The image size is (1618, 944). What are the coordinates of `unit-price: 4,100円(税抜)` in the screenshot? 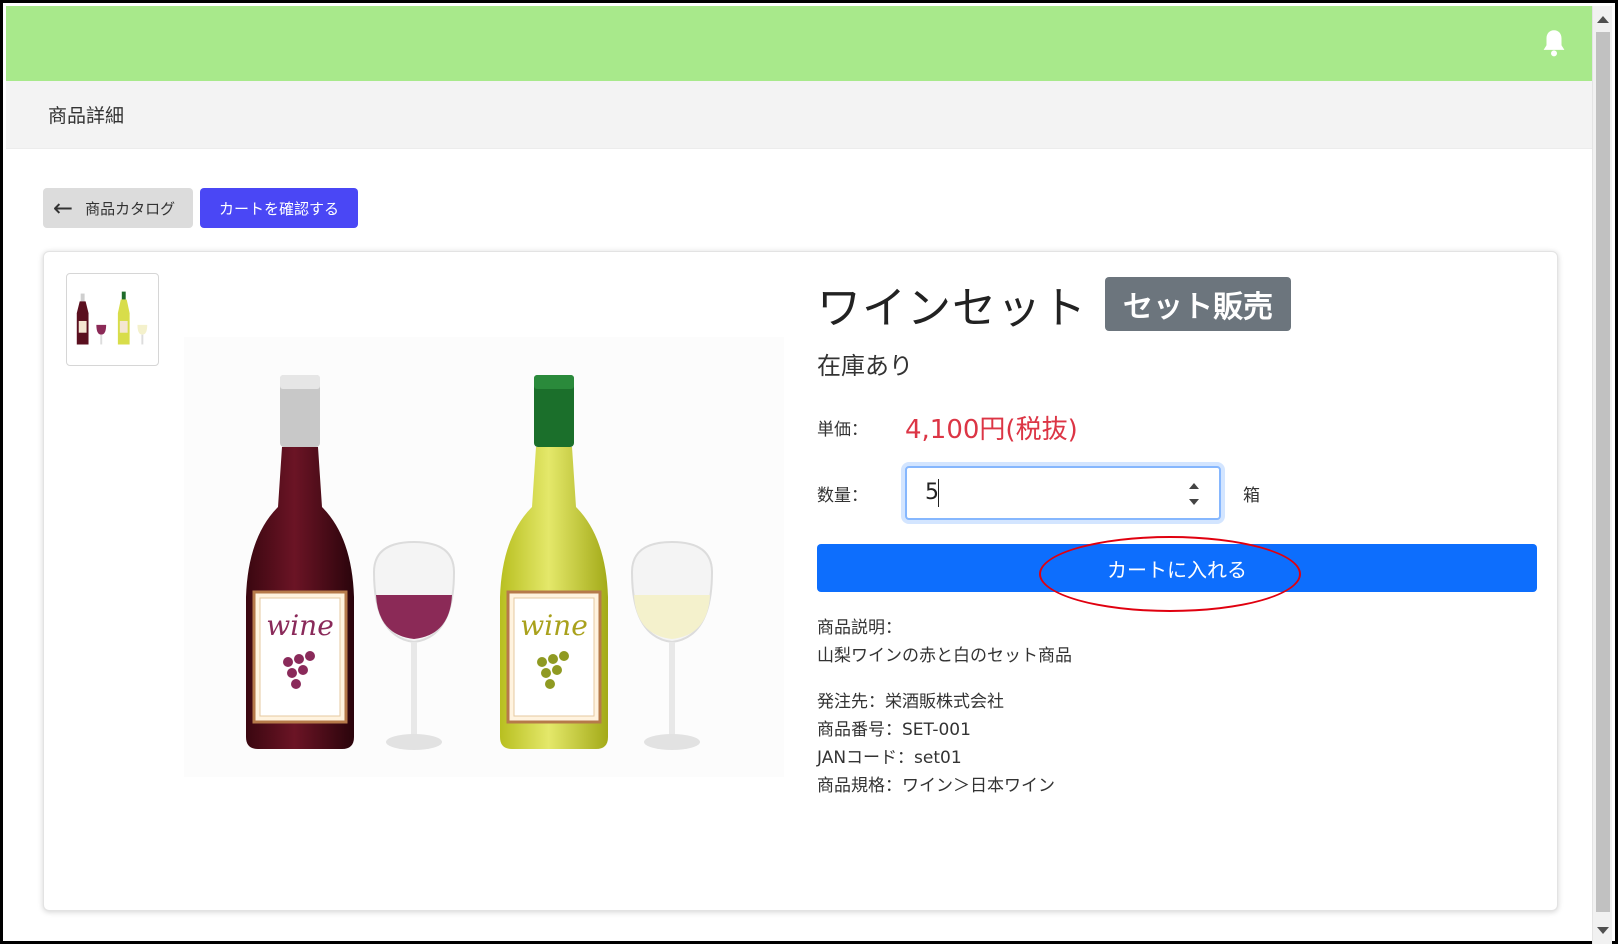 It's located at (991, 430).